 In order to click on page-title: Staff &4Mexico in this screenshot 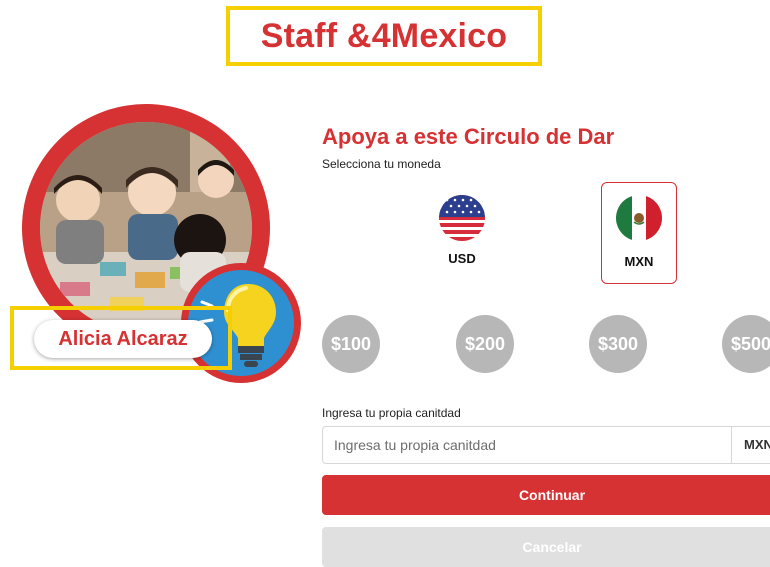, I will do `click(384, 35)`.